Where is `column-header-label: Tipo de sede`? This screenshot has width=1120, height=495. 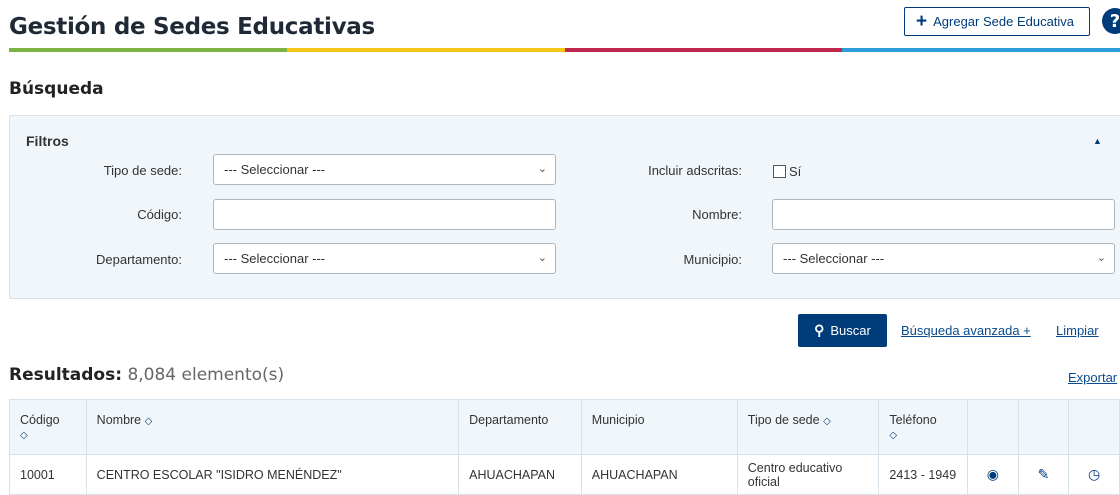 column-header-label: Tipo de sede is located at coordinates (783, 420).